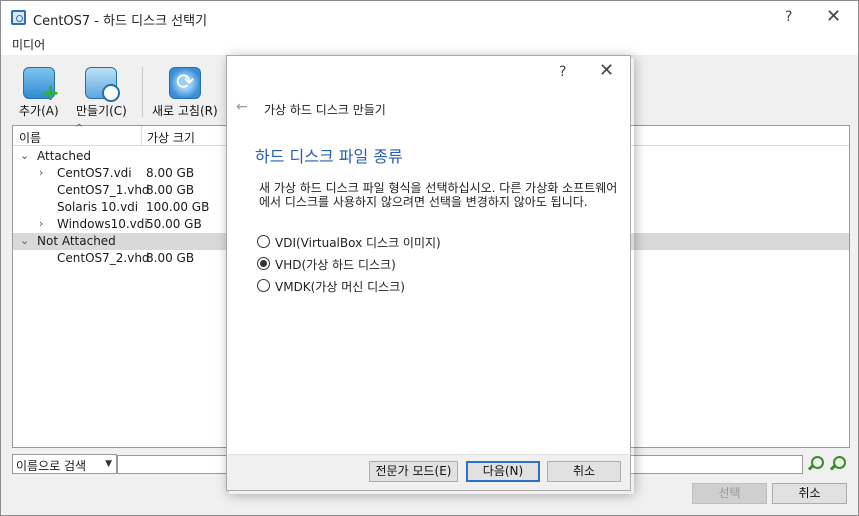 This screenshot has width=859, height=516. What do you see at coordinates (108, 464) in the screenshot?
I see `dropdown-arrow-icon: ▼` at bounding box center [108, 464].